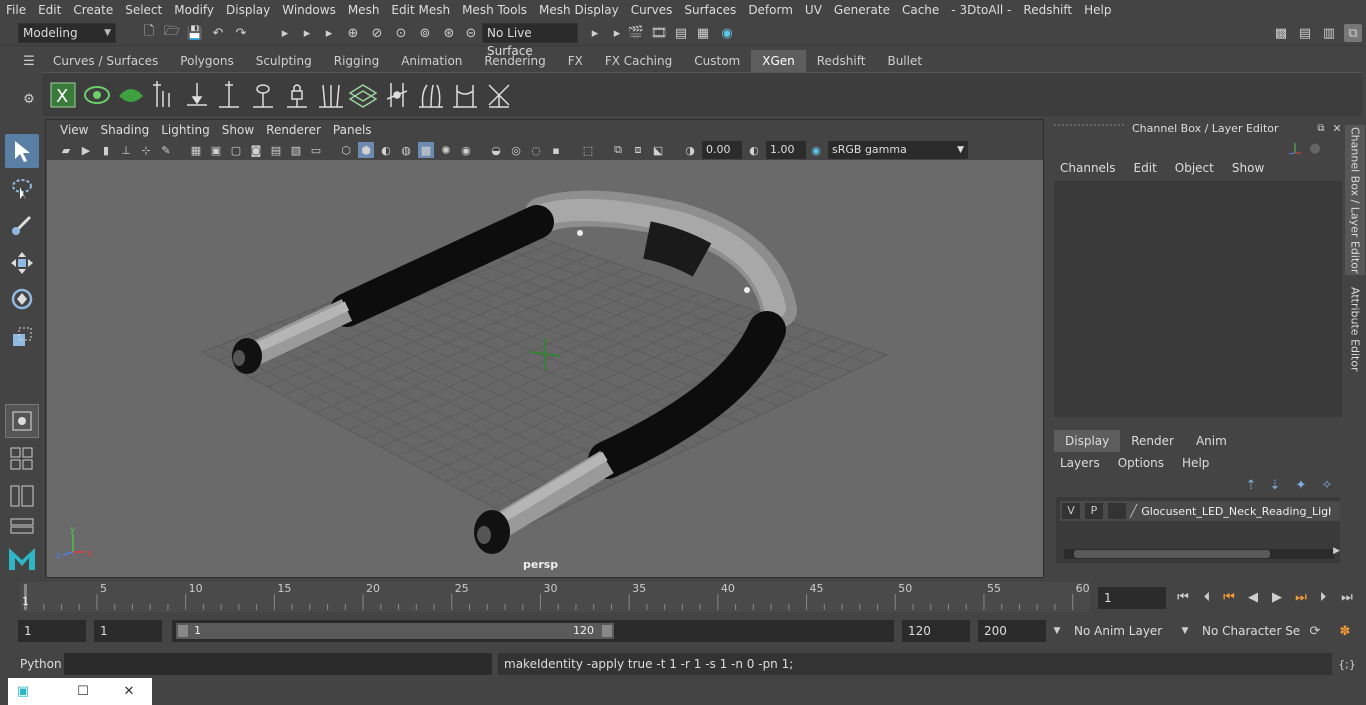  Describe the element at coordinates (710, 10) in the screenshot. I see `menu-surfaces: Surfaces` at that location.